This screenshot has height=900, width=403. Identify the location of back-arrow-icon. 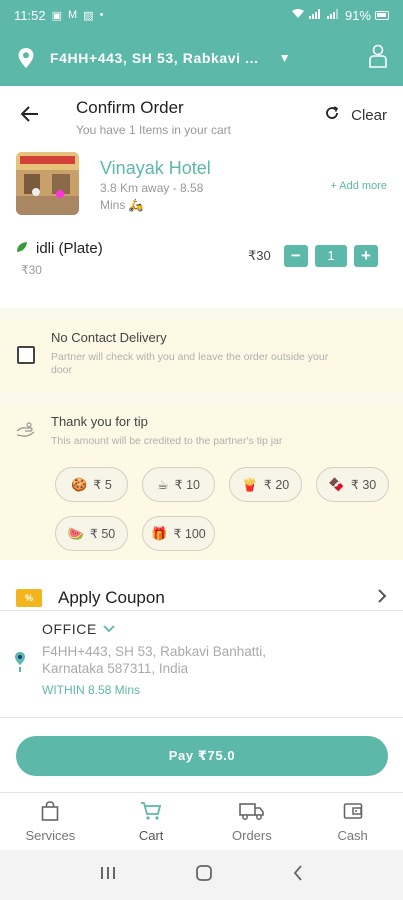
(30, 114).